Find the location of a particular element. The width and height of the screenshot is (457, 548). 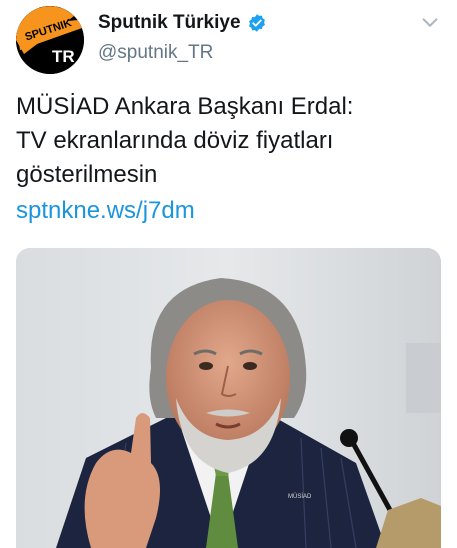

avatar: SPUTNIK TR is located at coordinates (50, 40).